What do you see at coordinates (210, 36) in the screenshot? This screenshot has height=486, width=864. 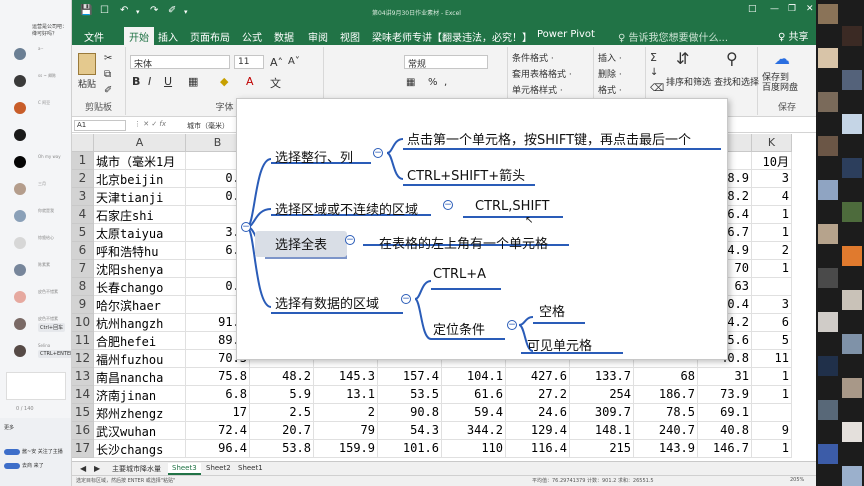 I see `tab-3: 页面布局` at bounding box center [210, 36].